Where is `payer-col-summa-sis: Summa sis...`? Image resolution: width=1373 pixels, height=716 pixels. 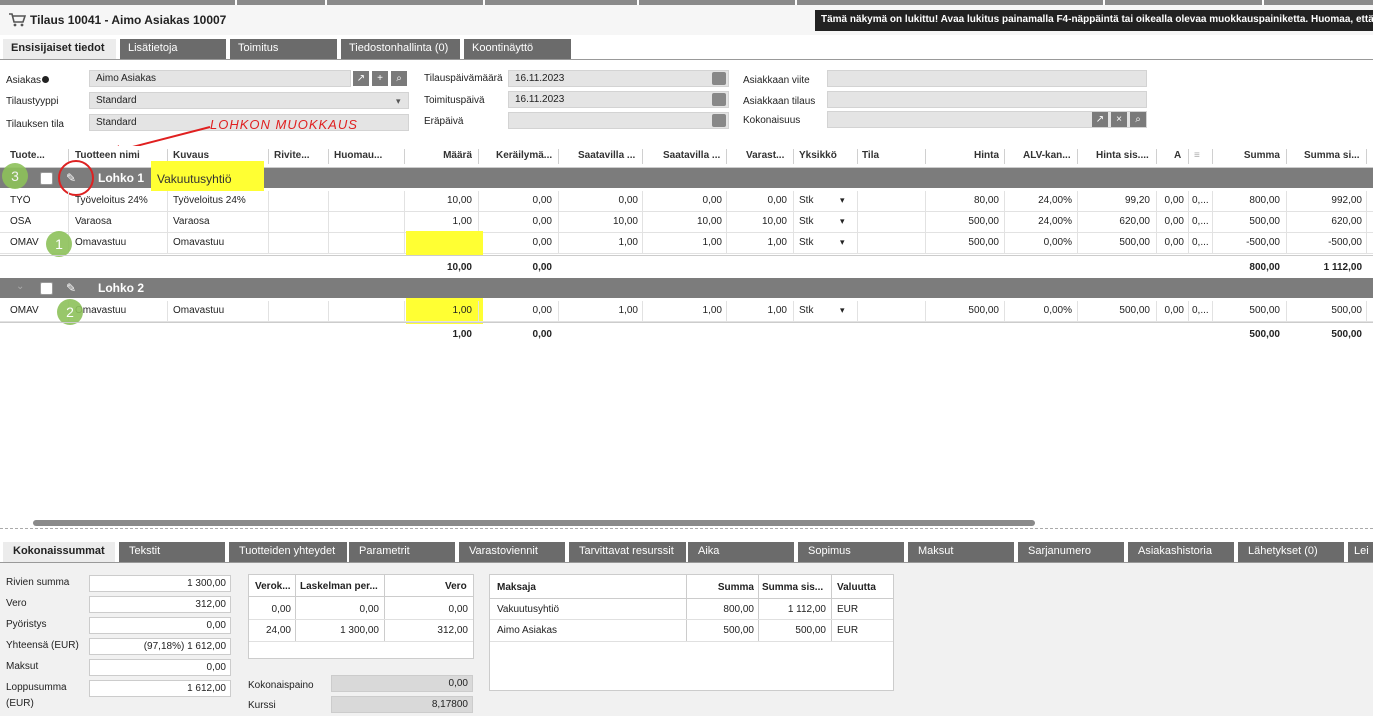 payer-col-summa-sis: Summa sis... is located at coordinates (792, 587).